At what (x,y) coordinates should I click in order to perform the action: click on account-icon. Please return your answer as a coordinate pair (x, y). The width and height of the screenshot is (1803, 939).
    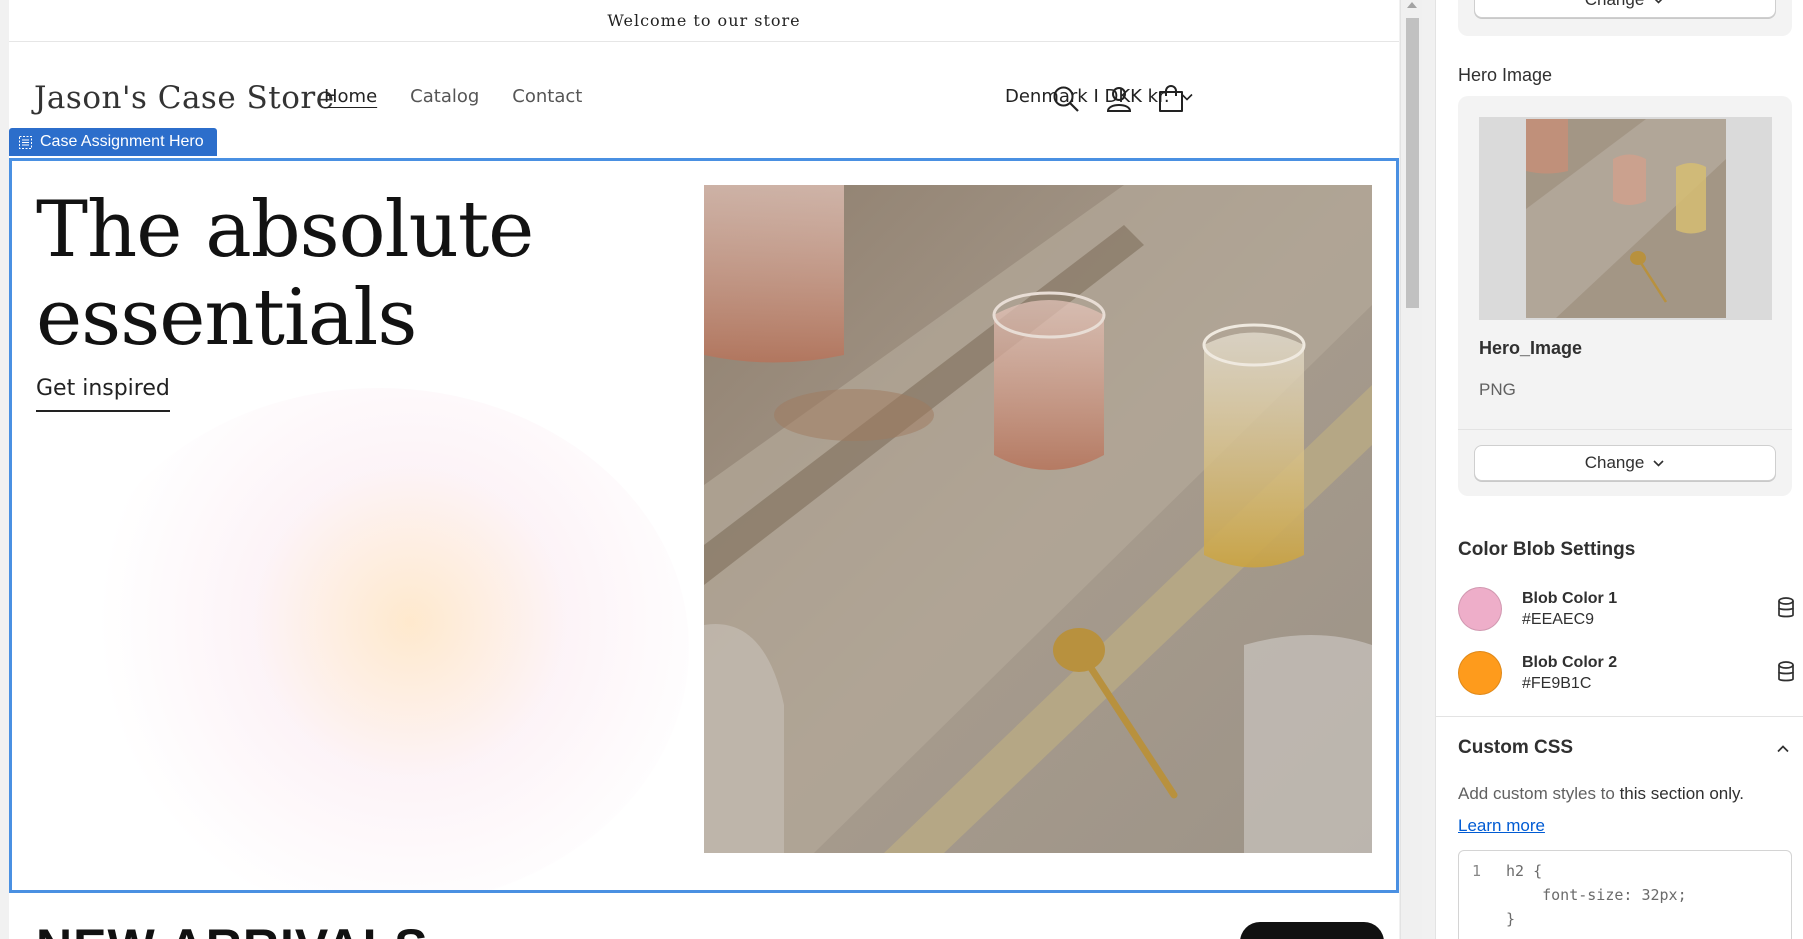
    Looking at the image, I should click on (1119, 99).